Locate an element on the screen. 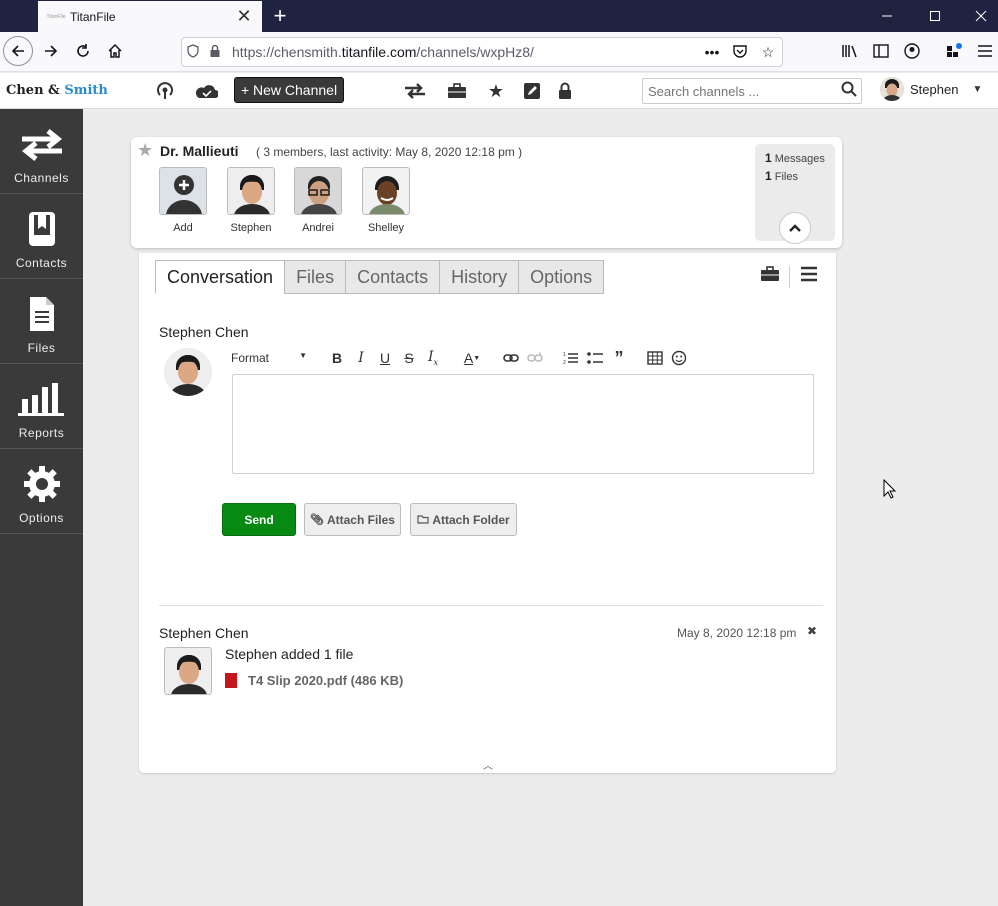 The image size is (998, 906). tab-options: Options is located at coordinates (561, 277).